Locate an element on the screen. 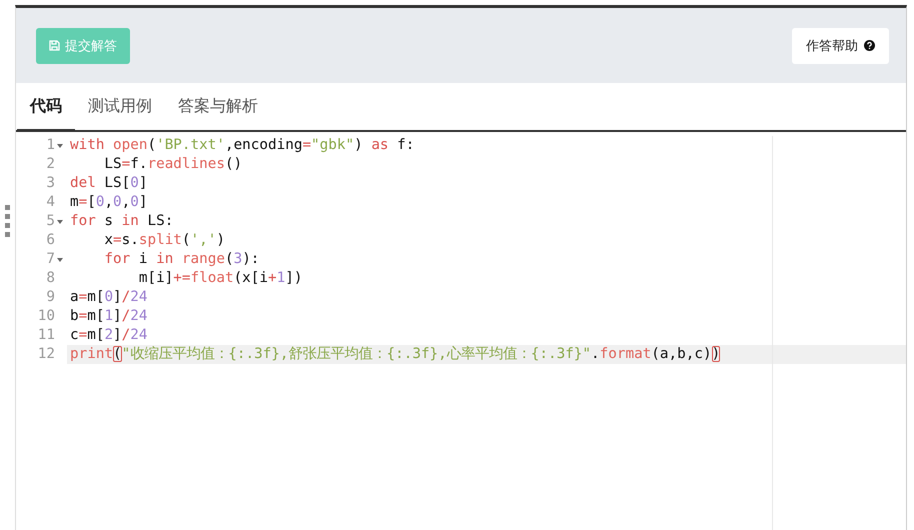 The width and height of the screenshot is (914, 530). line-number: 8 is located at coordinates (50, 278).